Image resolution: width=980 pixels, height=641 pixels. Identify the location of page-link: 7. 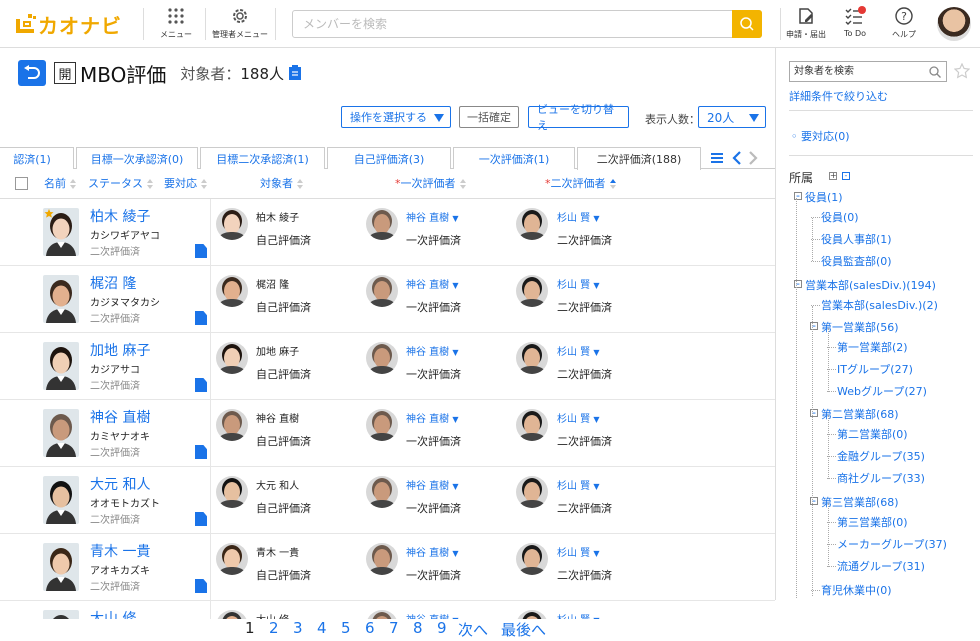
(394, 628).